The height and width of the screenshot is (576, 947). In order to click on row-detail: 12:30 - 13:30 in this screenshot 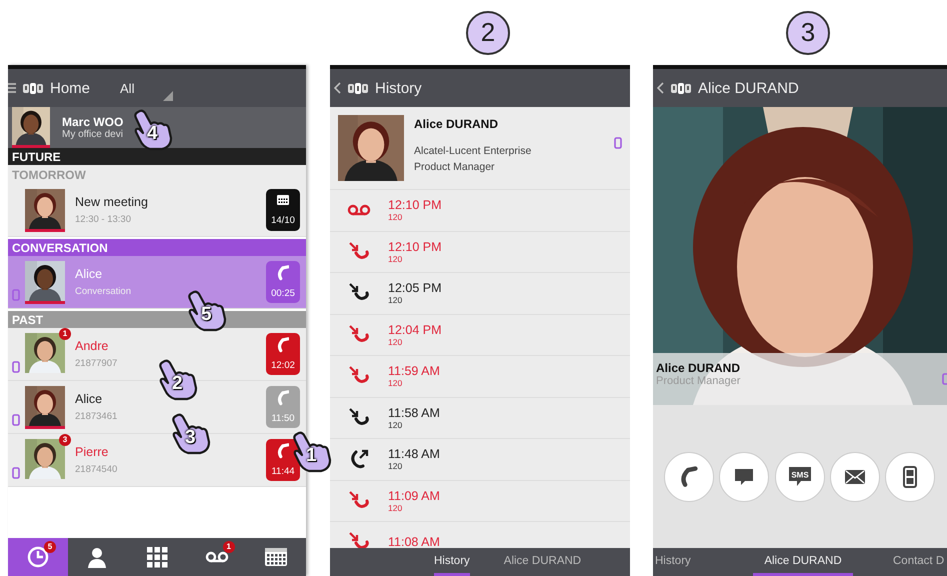, I will do `click(103, 219)`.